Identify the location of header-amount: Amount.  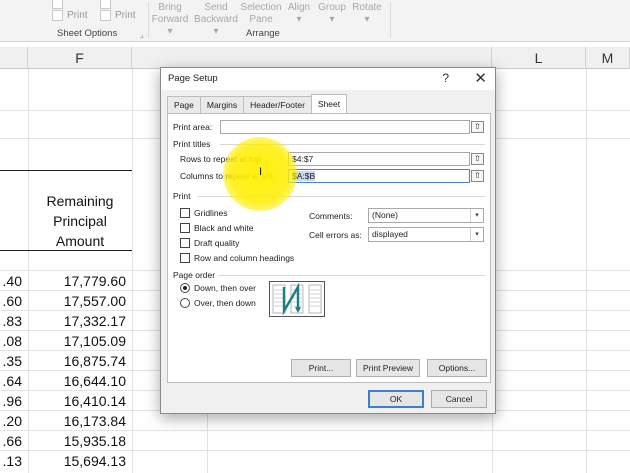
(80, 241).